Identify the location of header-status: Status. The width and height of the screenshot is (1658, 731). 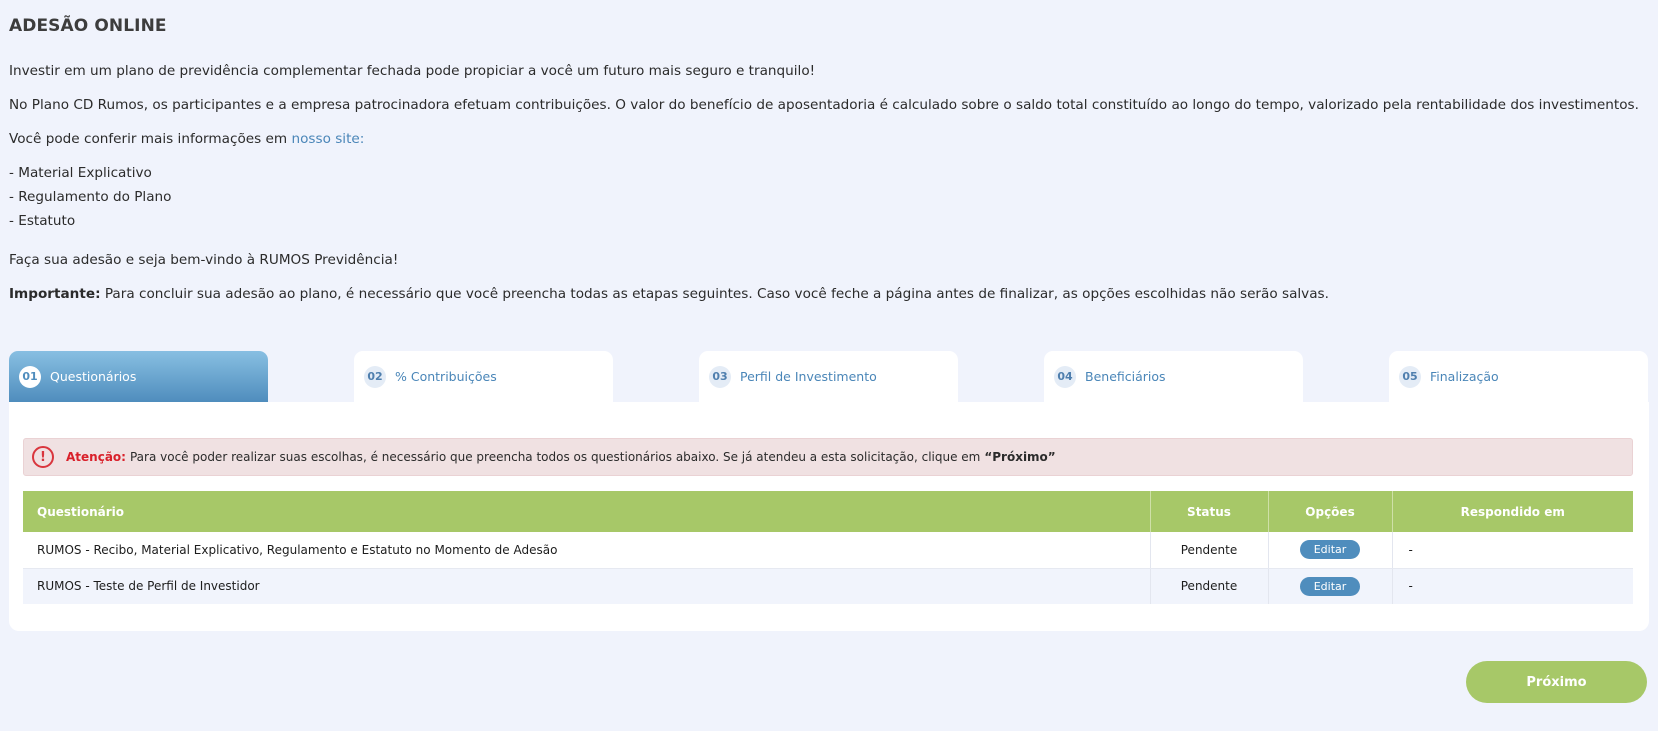
(1209, 511).